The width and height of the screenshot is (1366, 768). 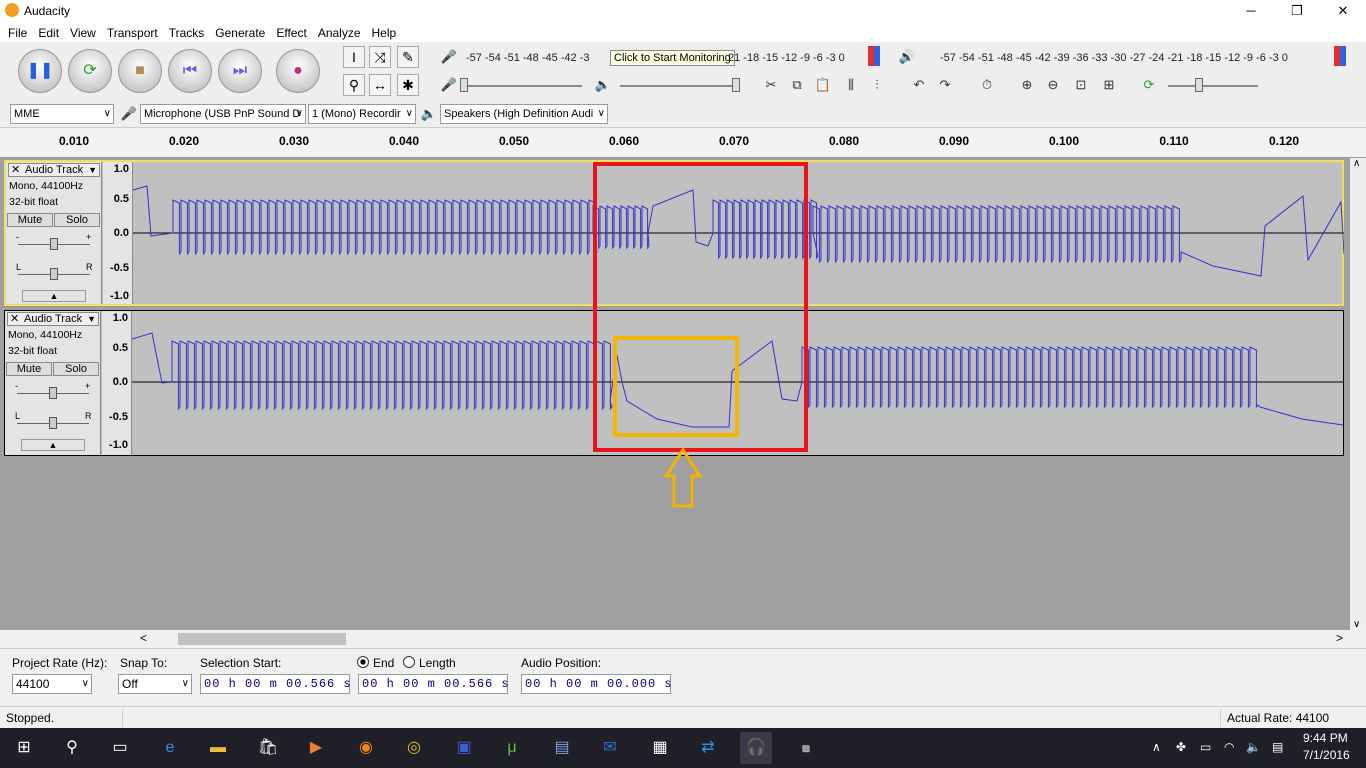 I want to click on record-button: ●, so click(x=298, y=71).